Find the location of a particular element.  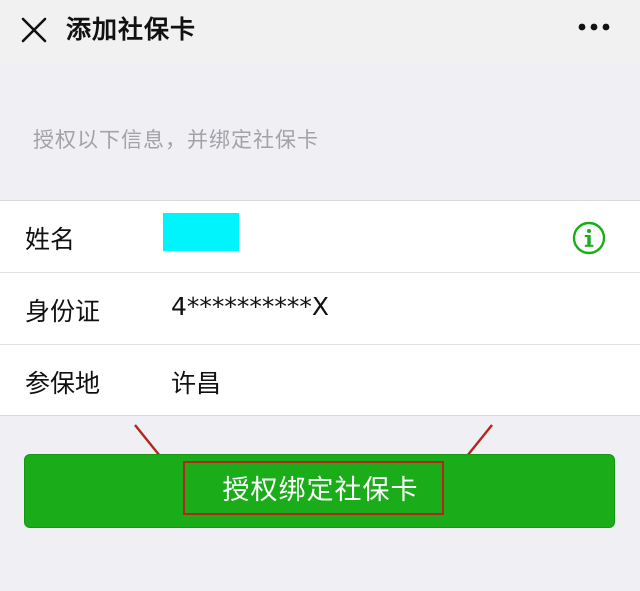

close-button is located at coordinates (34, 30).